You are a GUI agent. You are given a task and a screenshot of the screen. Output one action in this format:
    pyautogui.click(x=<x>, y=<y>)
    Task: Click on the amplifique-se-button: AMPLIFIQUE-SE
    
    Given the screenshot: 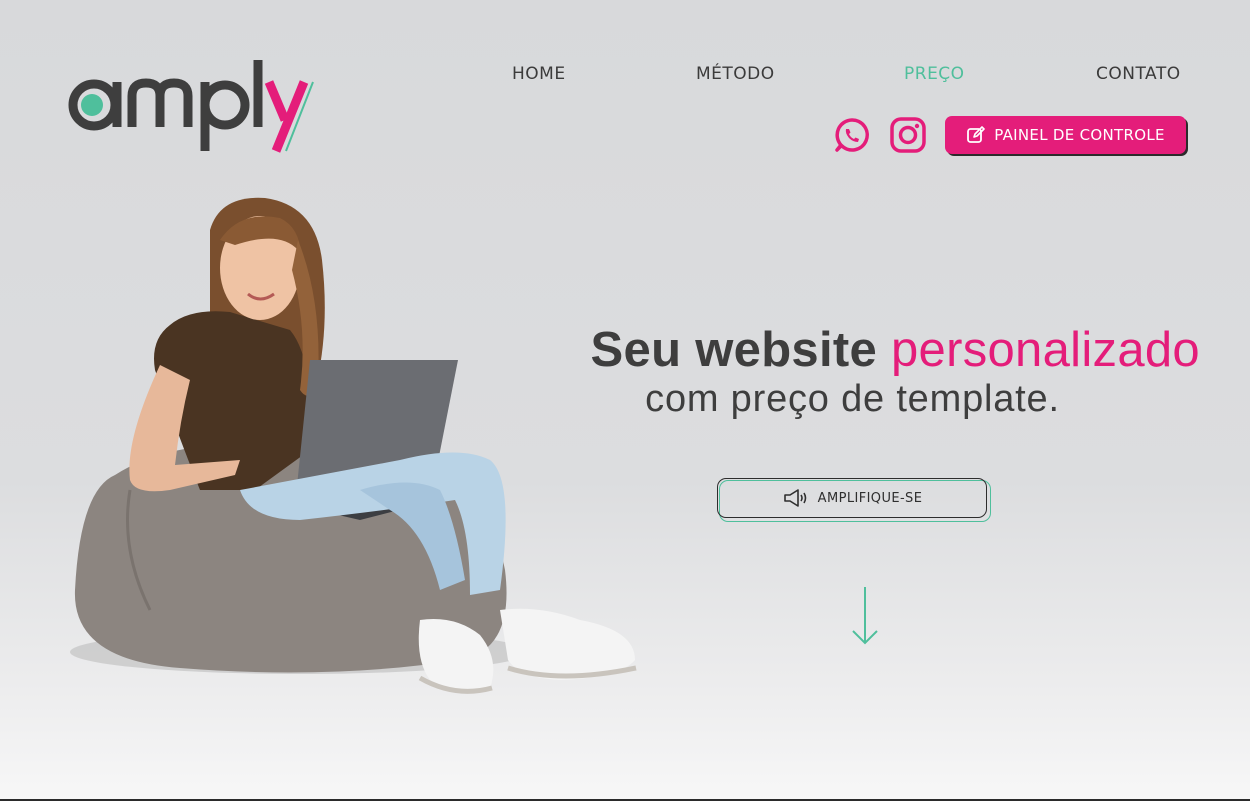 What is the action you would take?
    pyautogui.click(x=852, y=498)
    